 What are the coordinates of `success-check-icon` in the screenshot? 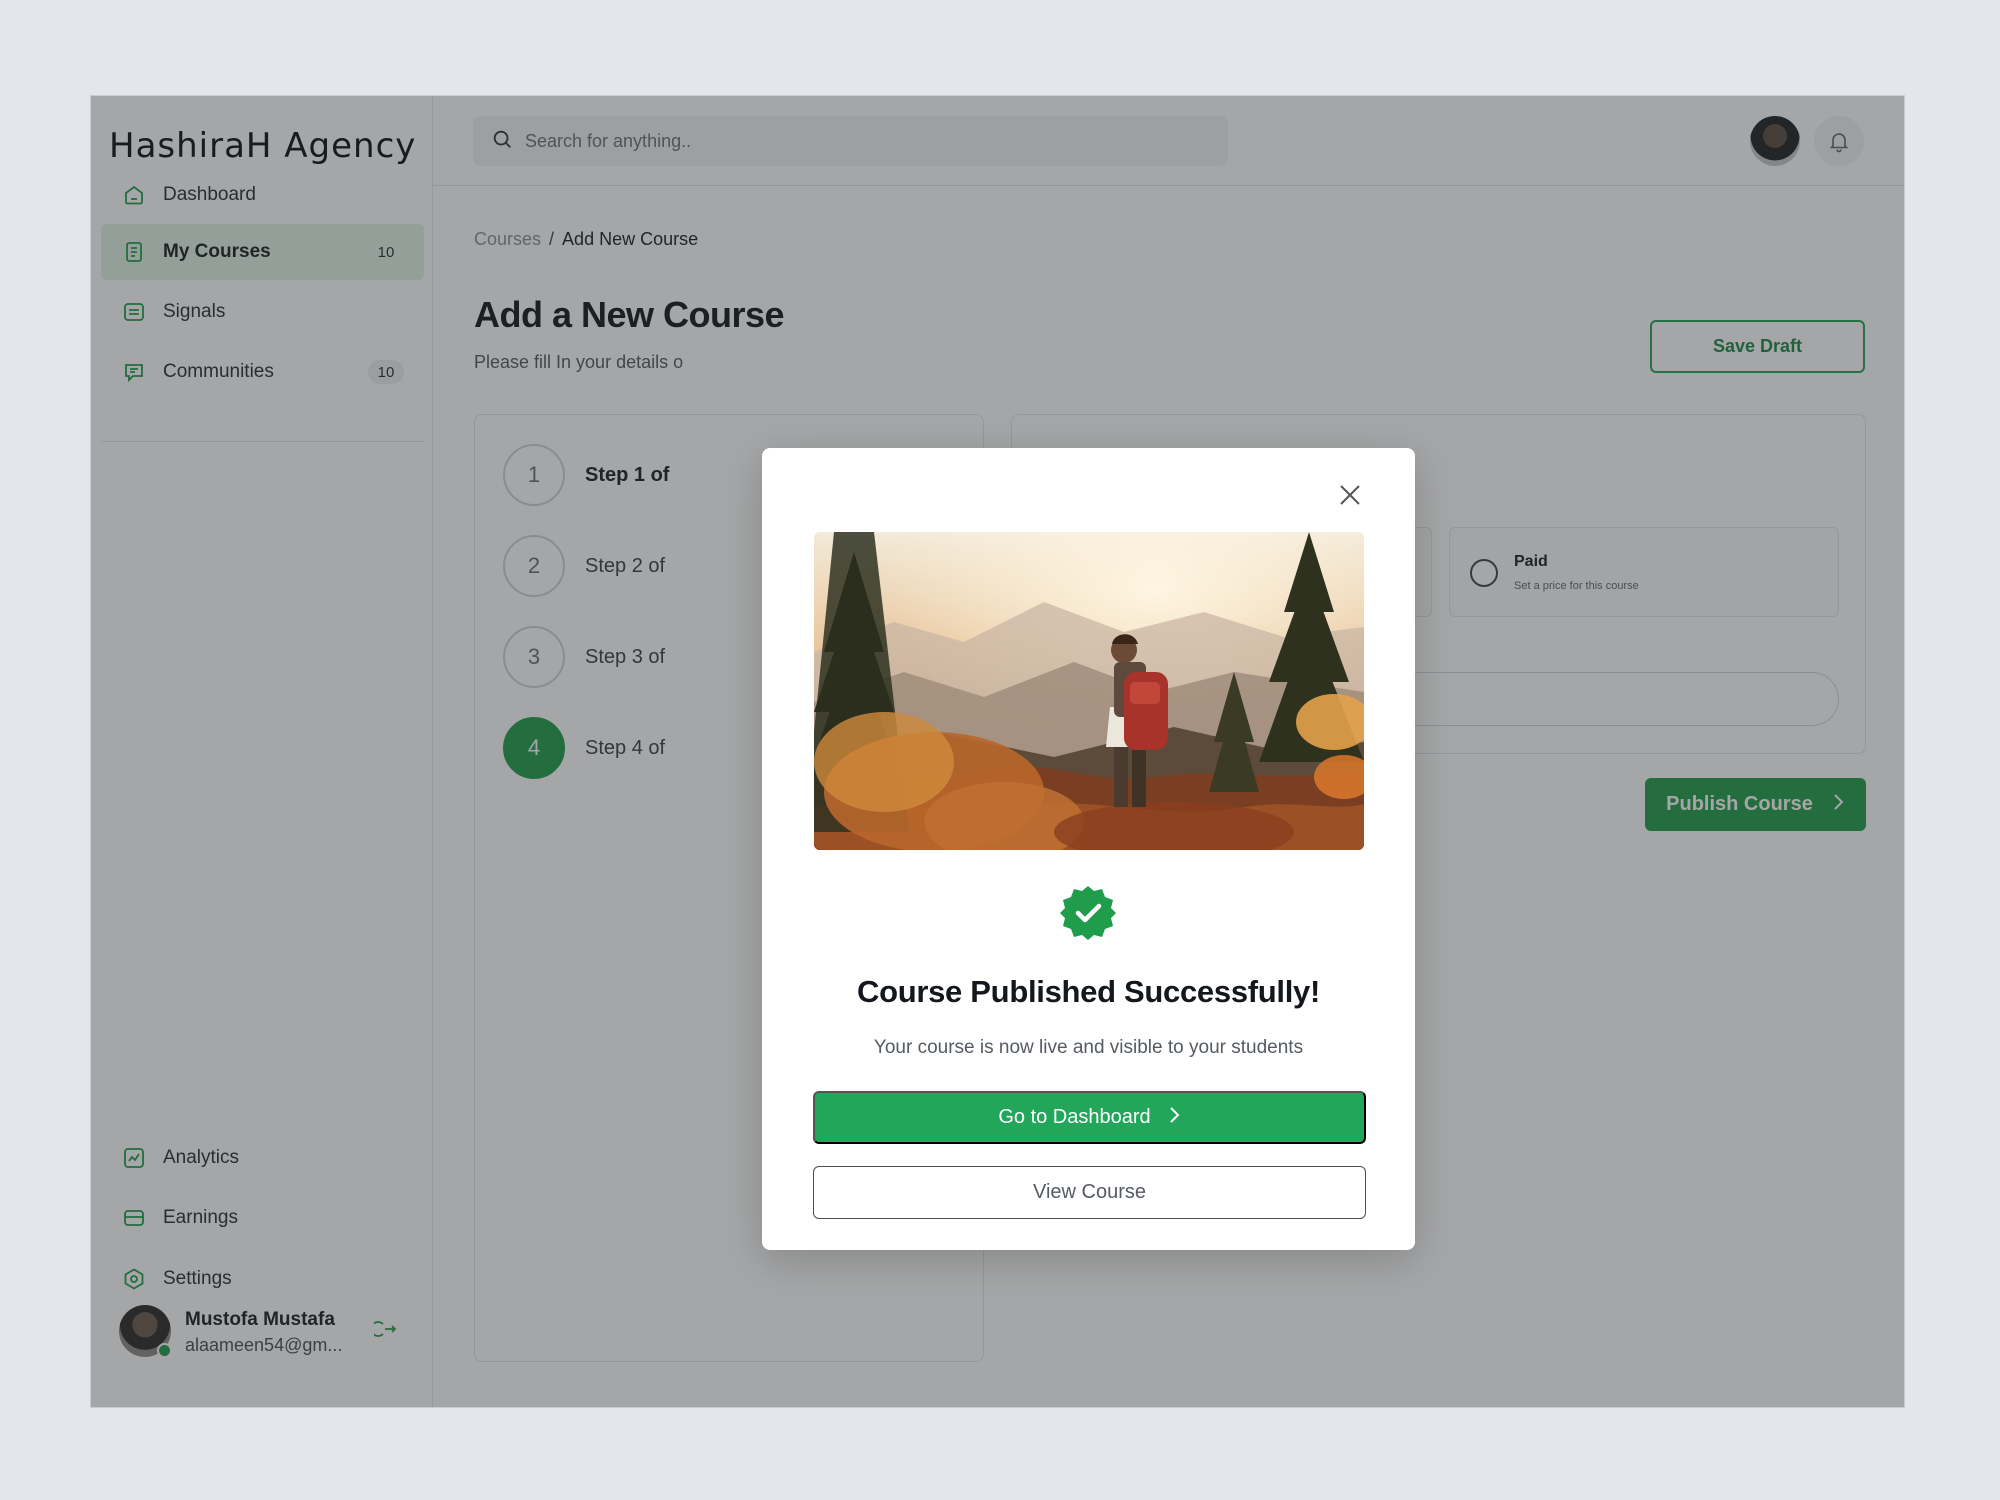 It's located at (1088, 913).